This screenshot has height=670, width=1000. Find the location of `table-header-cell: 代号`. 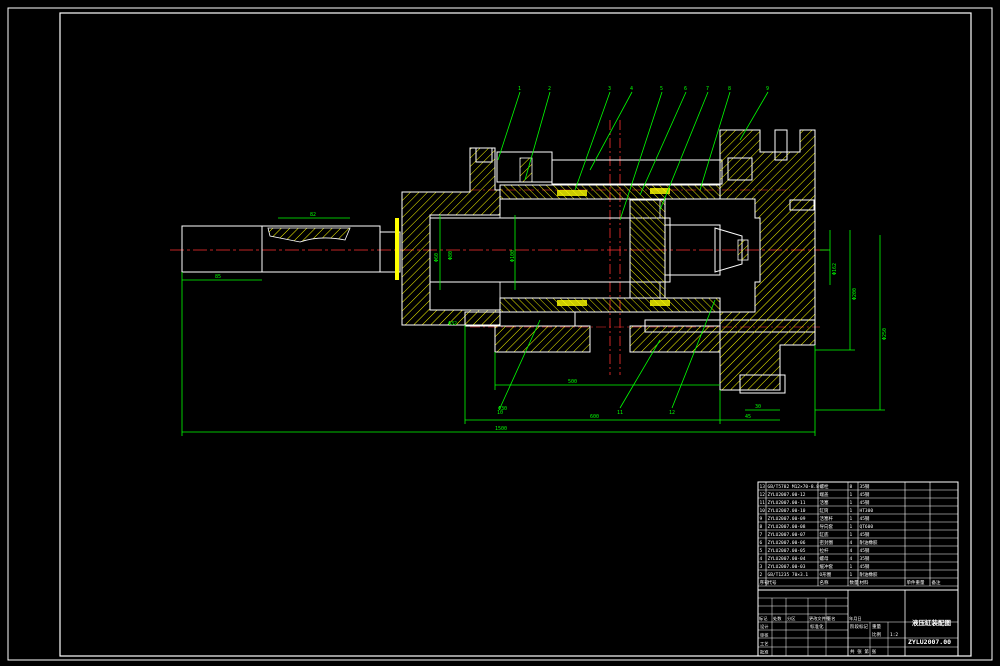

table-header-cell: 代号 is located at coordinates (772, 582).